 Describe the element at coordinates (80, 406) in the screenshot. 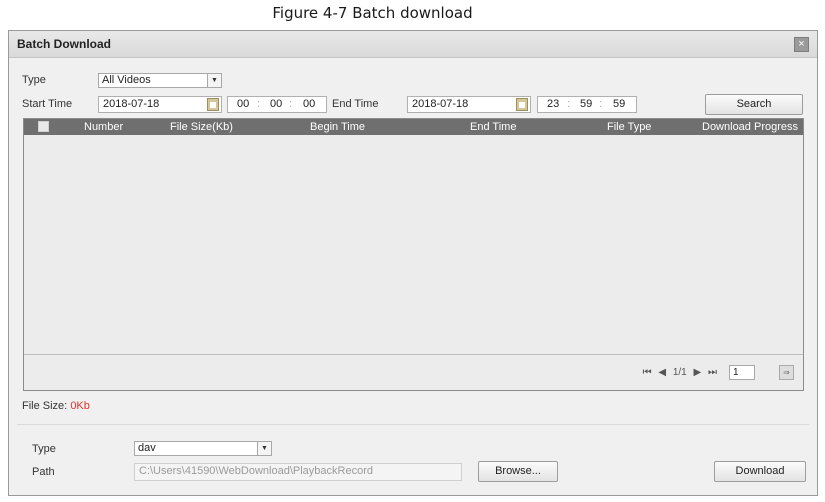

I see `file-size-value: 0Kb` at that location.